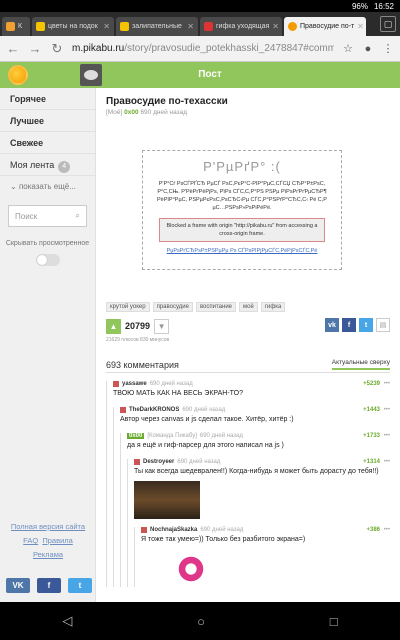 The image size is (400, 640). I want to click on home-icon: ○, so click(201, 621).